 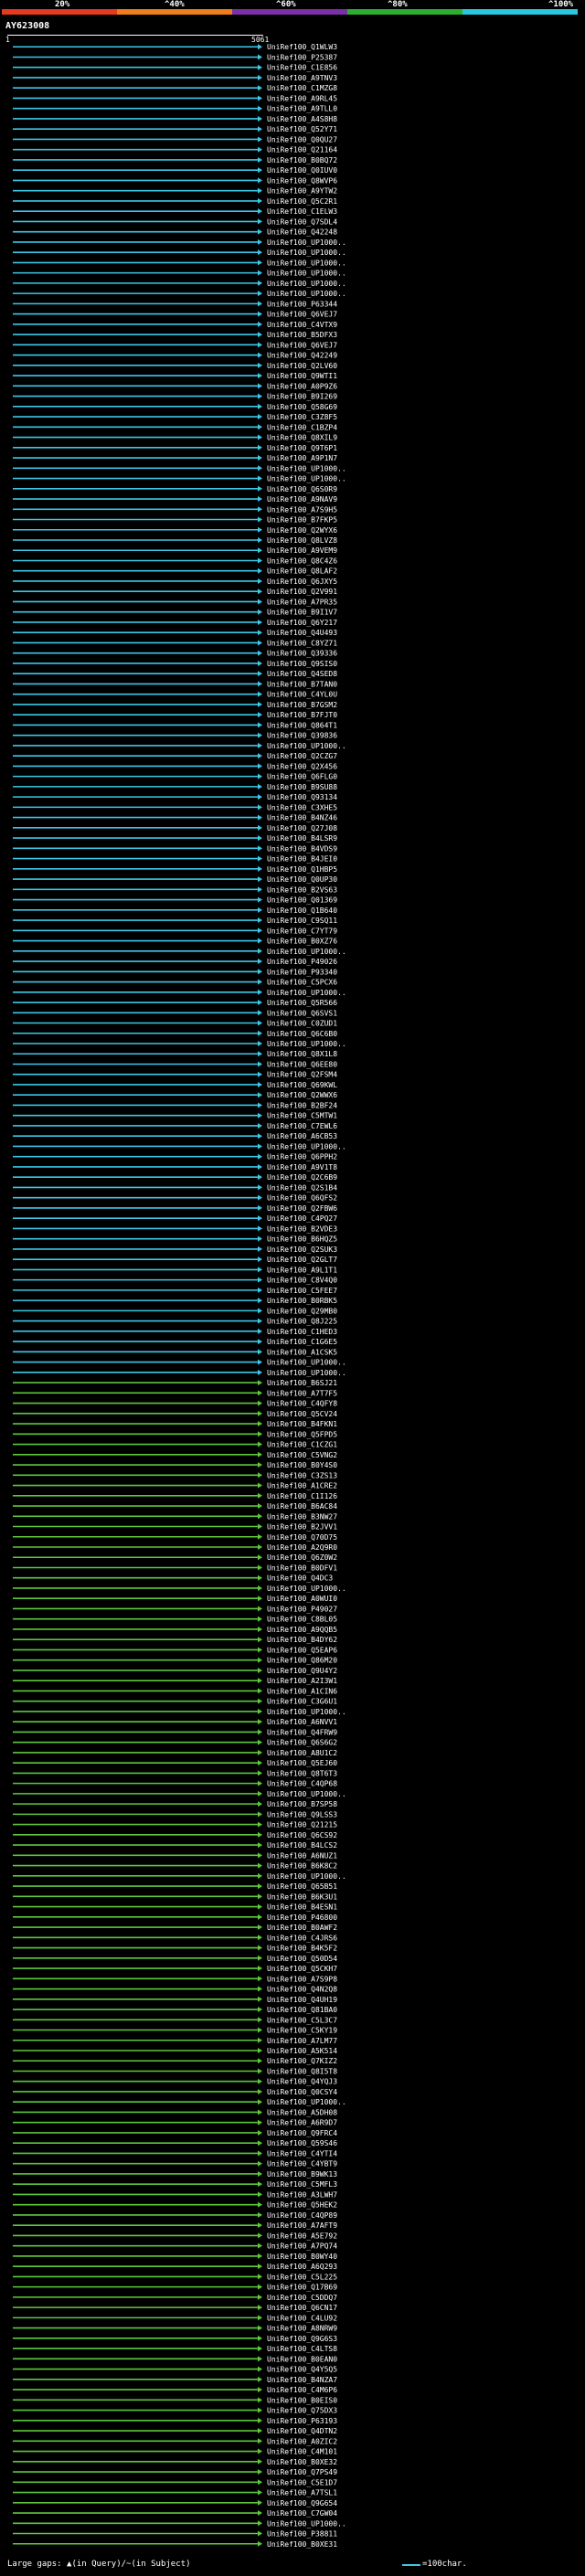 What do you see at coordinates (175, 2288) in the screenshot?
I see `hit-row: UniRef100_Q17B69` at bounding box center [175, 2288].